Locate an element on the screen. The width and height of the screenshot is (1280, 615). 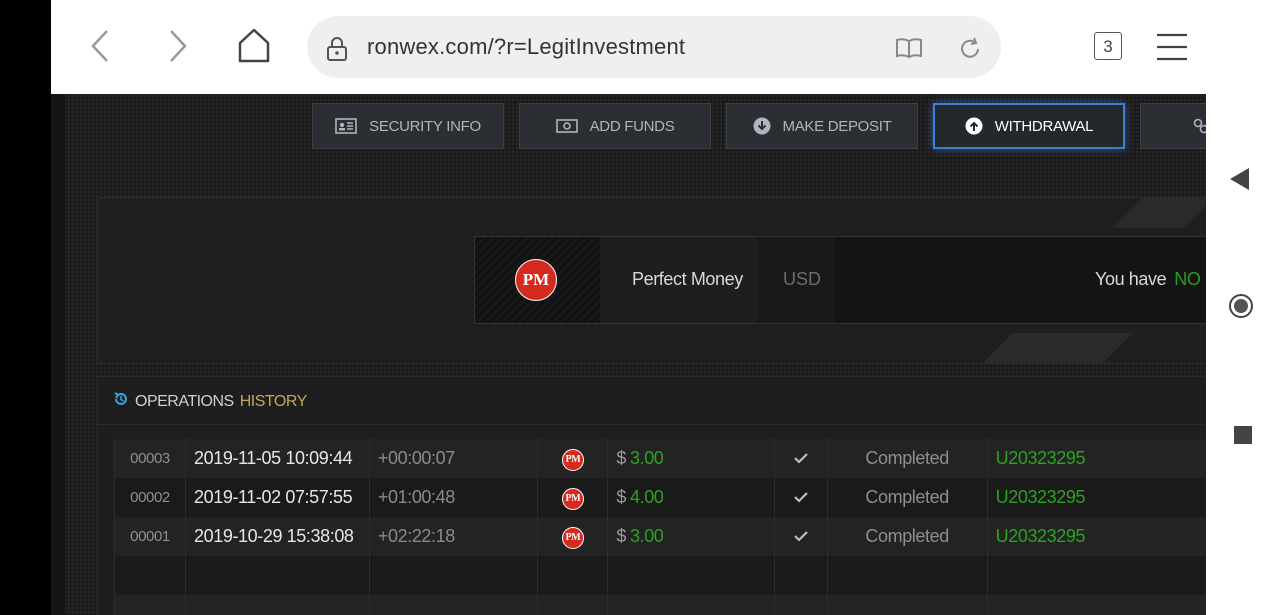
pm-name-cell: Perfect Money is located at coordinates (678, 280).